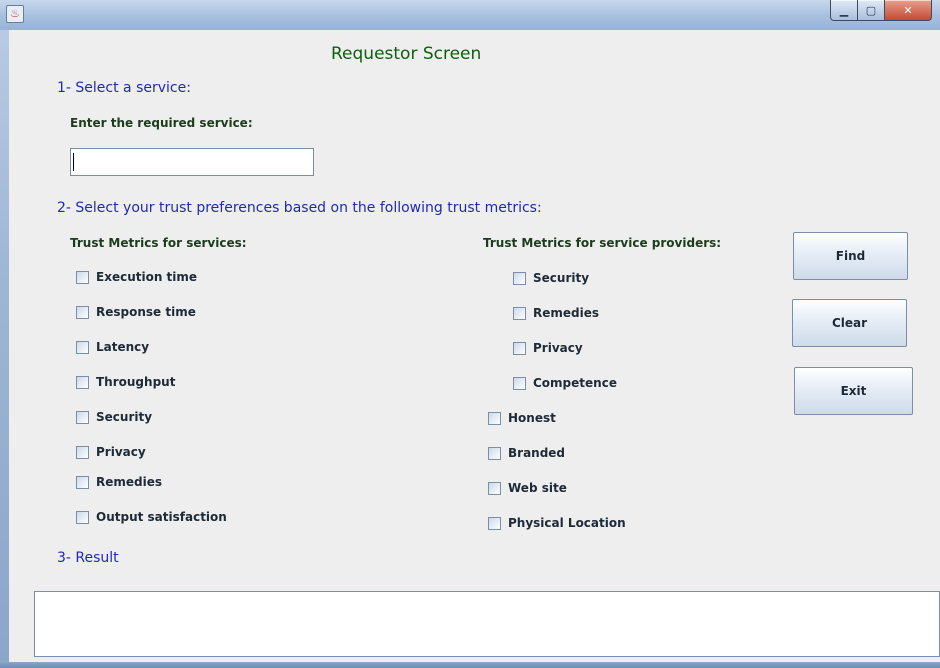 This screenshot has height=668, width=940. Describe the element at coordinates (161, 517) in the screenshot. I see `checkbox-label: Output satisfaction` at that location.